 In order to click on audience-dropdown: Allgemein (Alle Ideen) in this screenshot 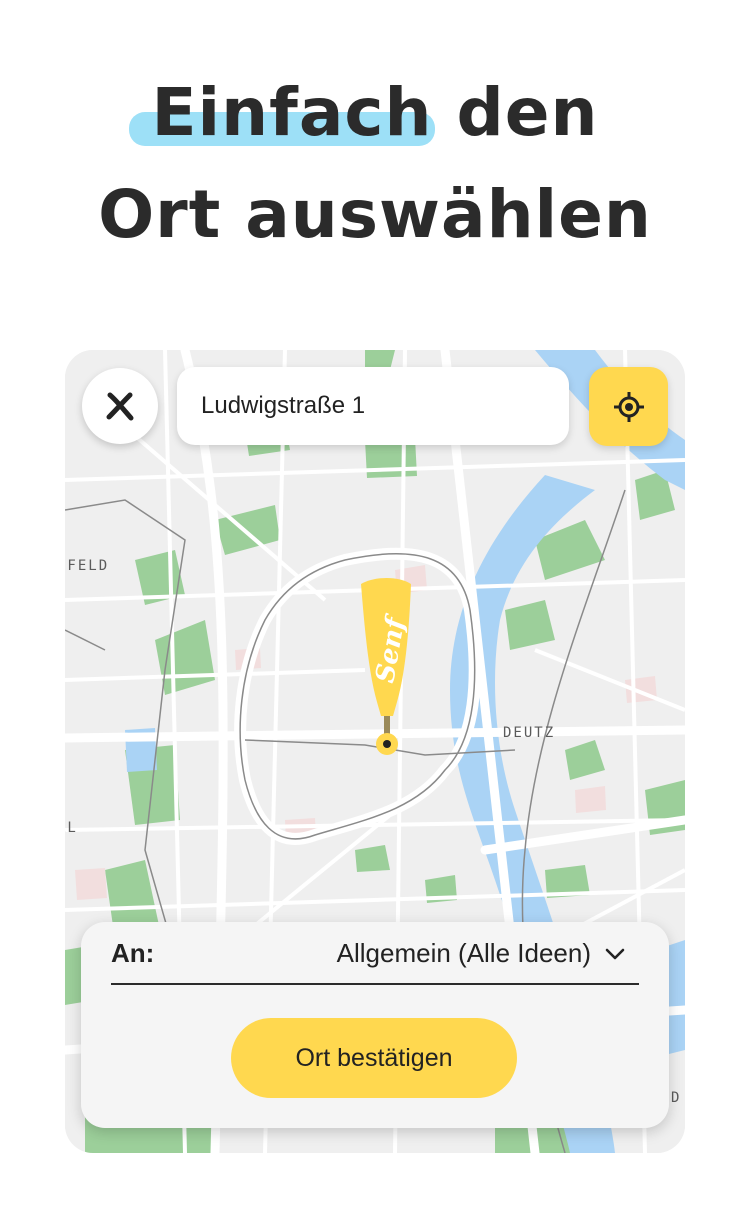, I will do `click(481, 953)`.